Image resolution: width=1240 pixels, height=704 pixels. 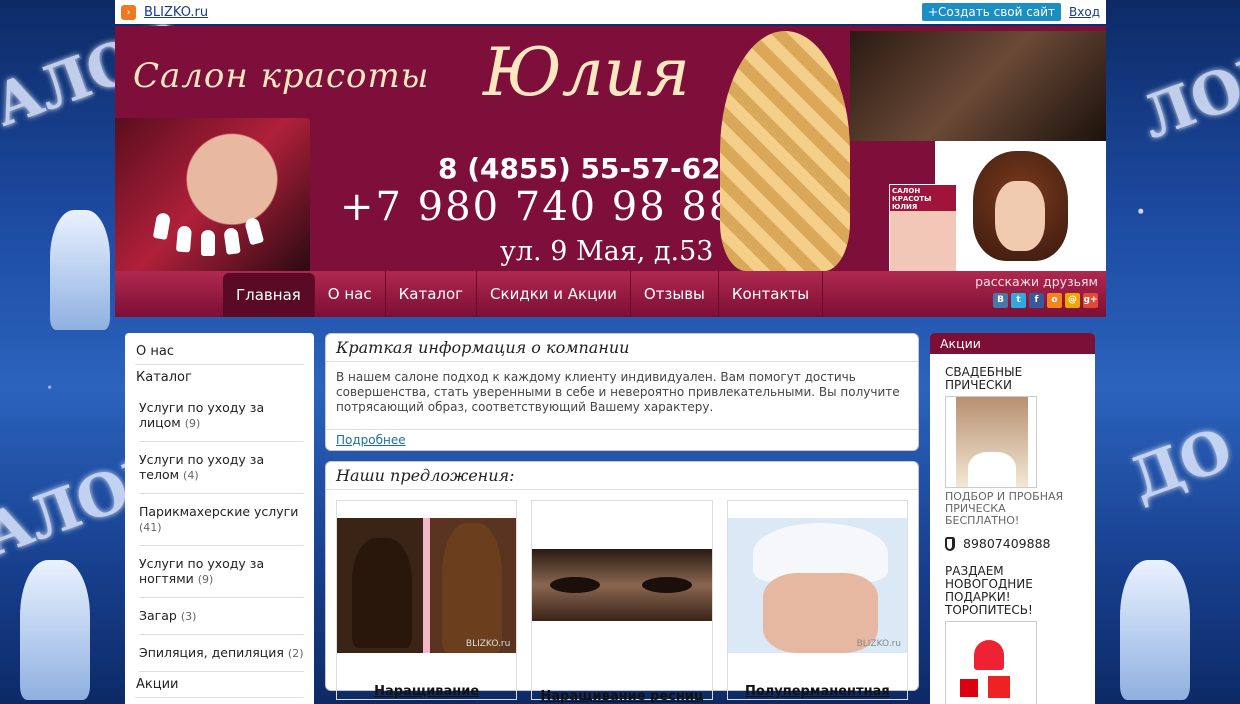 I want to click on facebook-icon: f, so click(x=1036, y=300).